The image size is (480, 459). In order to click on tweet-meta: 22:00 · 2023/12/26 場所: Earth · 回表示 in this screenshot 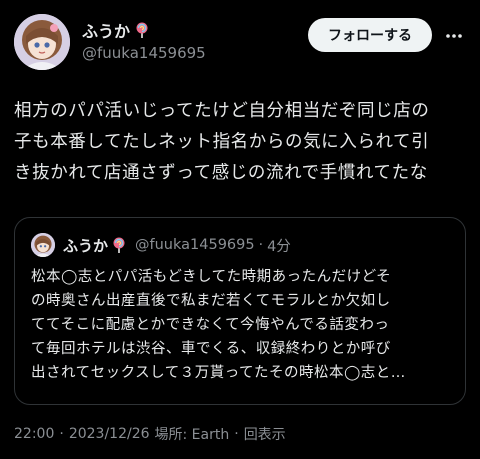, I will do `click(150, 434)`.